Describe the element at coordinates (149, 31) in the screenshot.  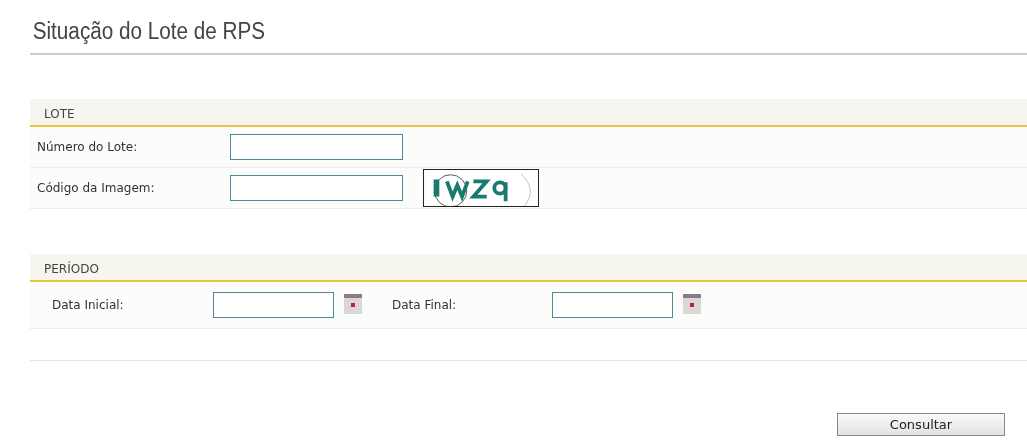
I see `page-title: Situação do Lote de RPS` at that location.